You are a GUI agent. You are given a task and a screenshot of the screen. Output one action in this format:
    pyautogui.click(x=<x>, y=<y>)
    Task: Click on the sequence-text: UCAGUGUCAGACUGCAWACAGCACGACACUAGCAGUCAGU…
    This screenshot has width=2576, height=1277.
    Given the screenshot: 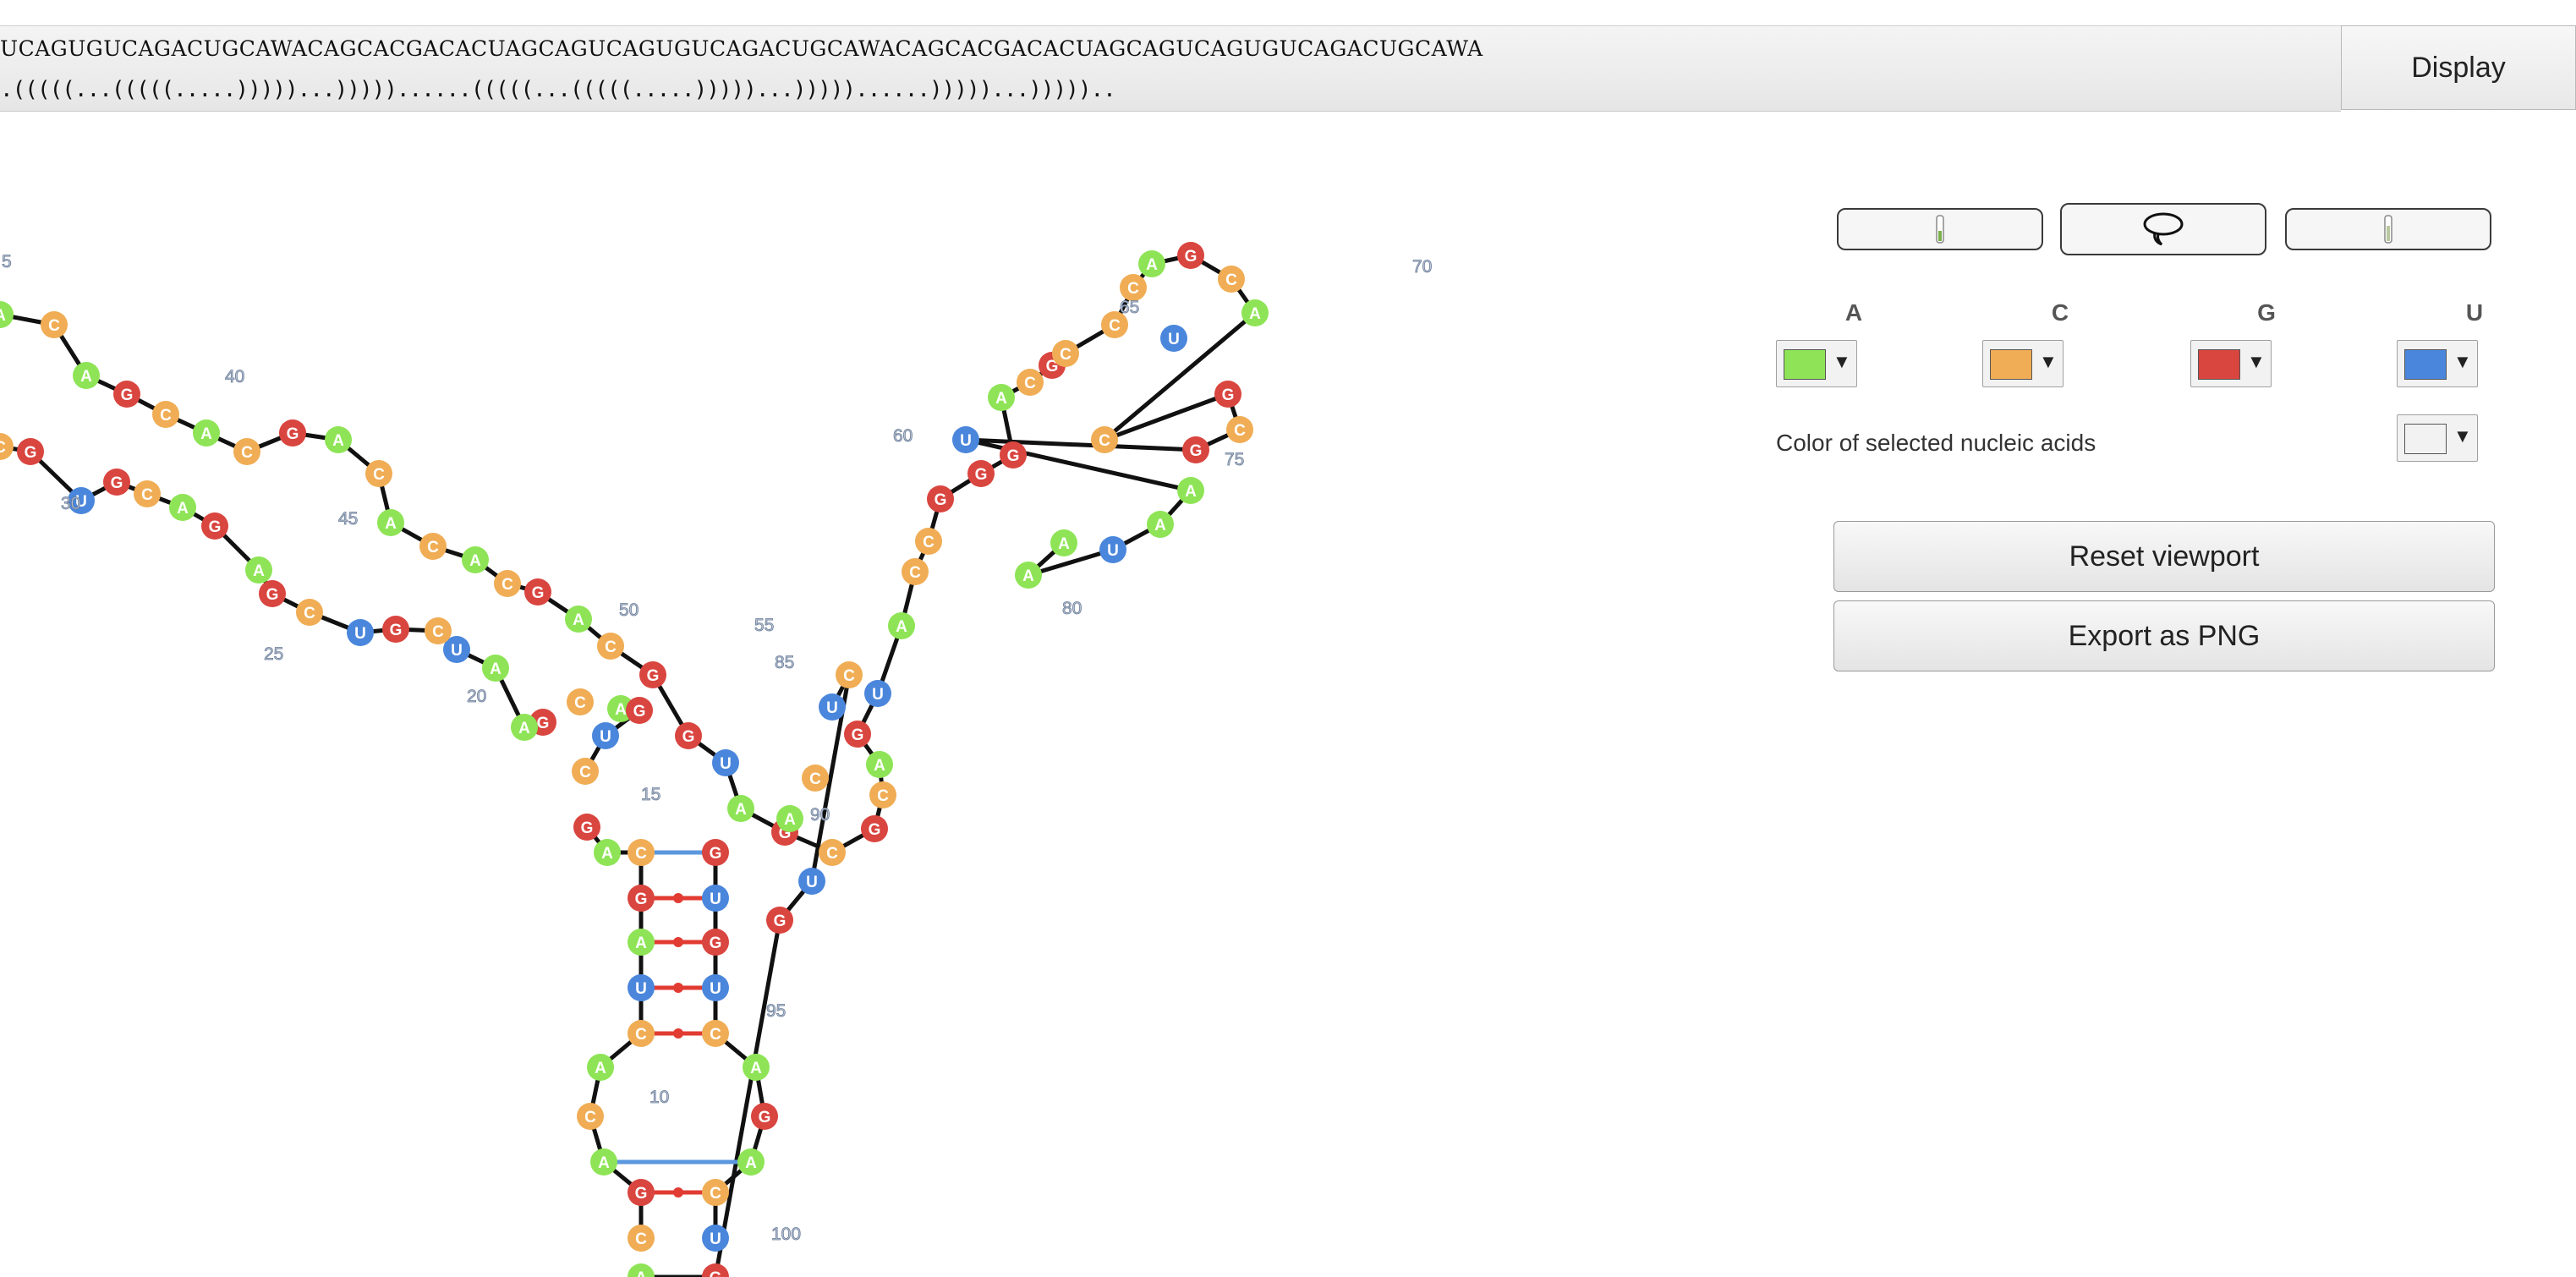 What is the action you would take?
    pyautogui.click(x=741, y=49)
    